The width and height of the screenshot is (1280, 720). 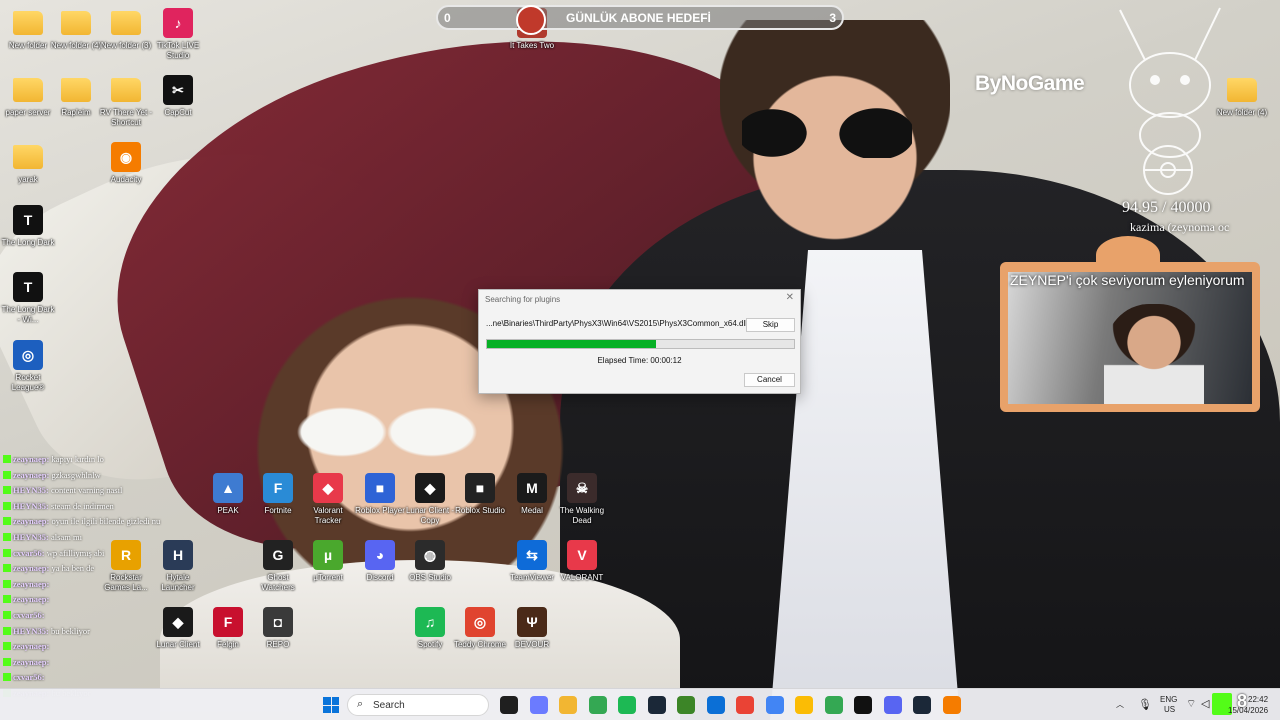 What do you see at coordinates (113, 491) in the screenshot?
I see `chat-message: HEYN35: content varning nasıl` at bounding box center [113, 491].